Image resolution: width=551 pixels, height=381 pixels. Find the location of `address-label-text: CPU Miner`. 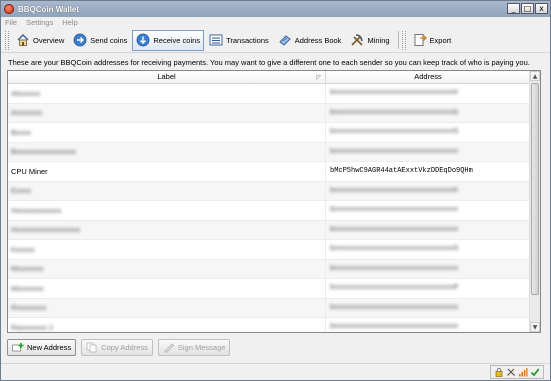

address-label-text: CPU Miner is located at coordinates (29, 171).